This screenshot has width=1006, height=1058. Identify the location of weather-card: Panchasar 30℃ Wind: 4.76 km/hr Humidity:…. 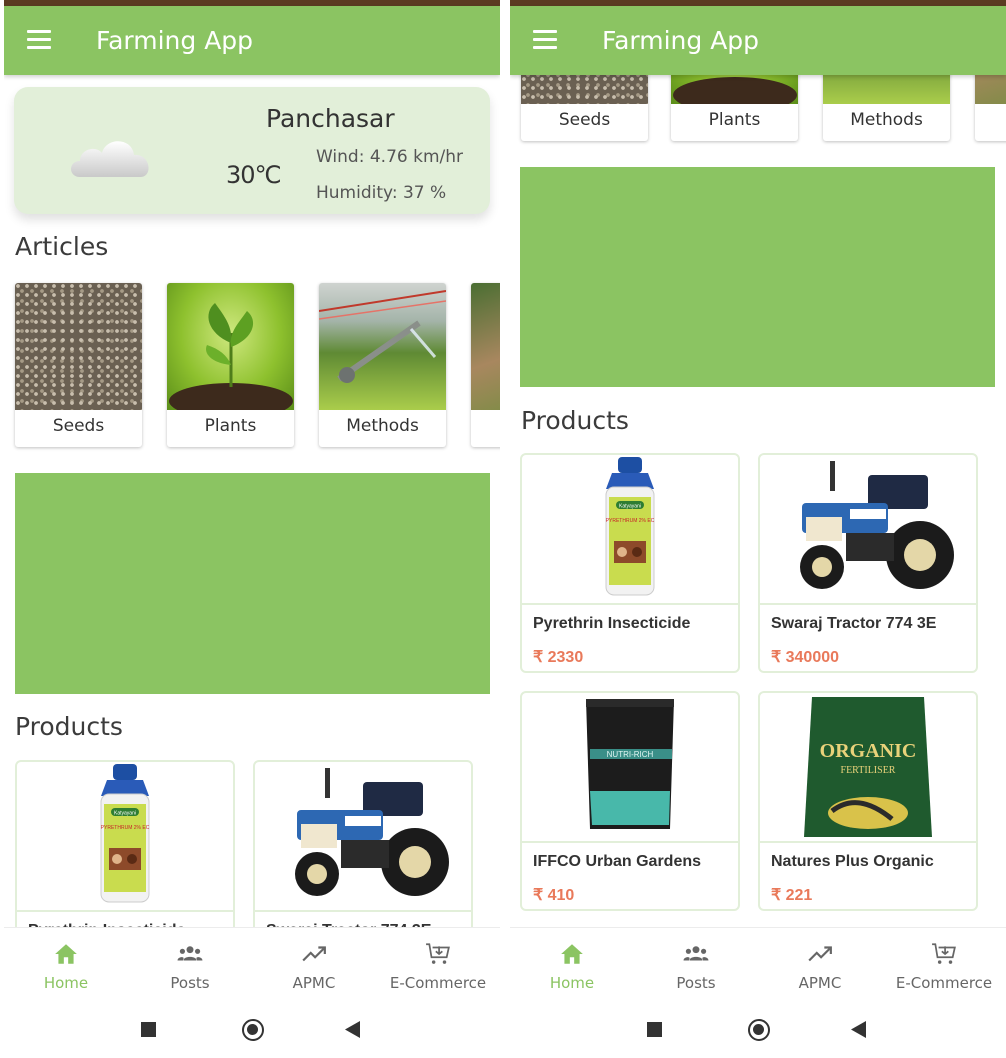
(252, 150).